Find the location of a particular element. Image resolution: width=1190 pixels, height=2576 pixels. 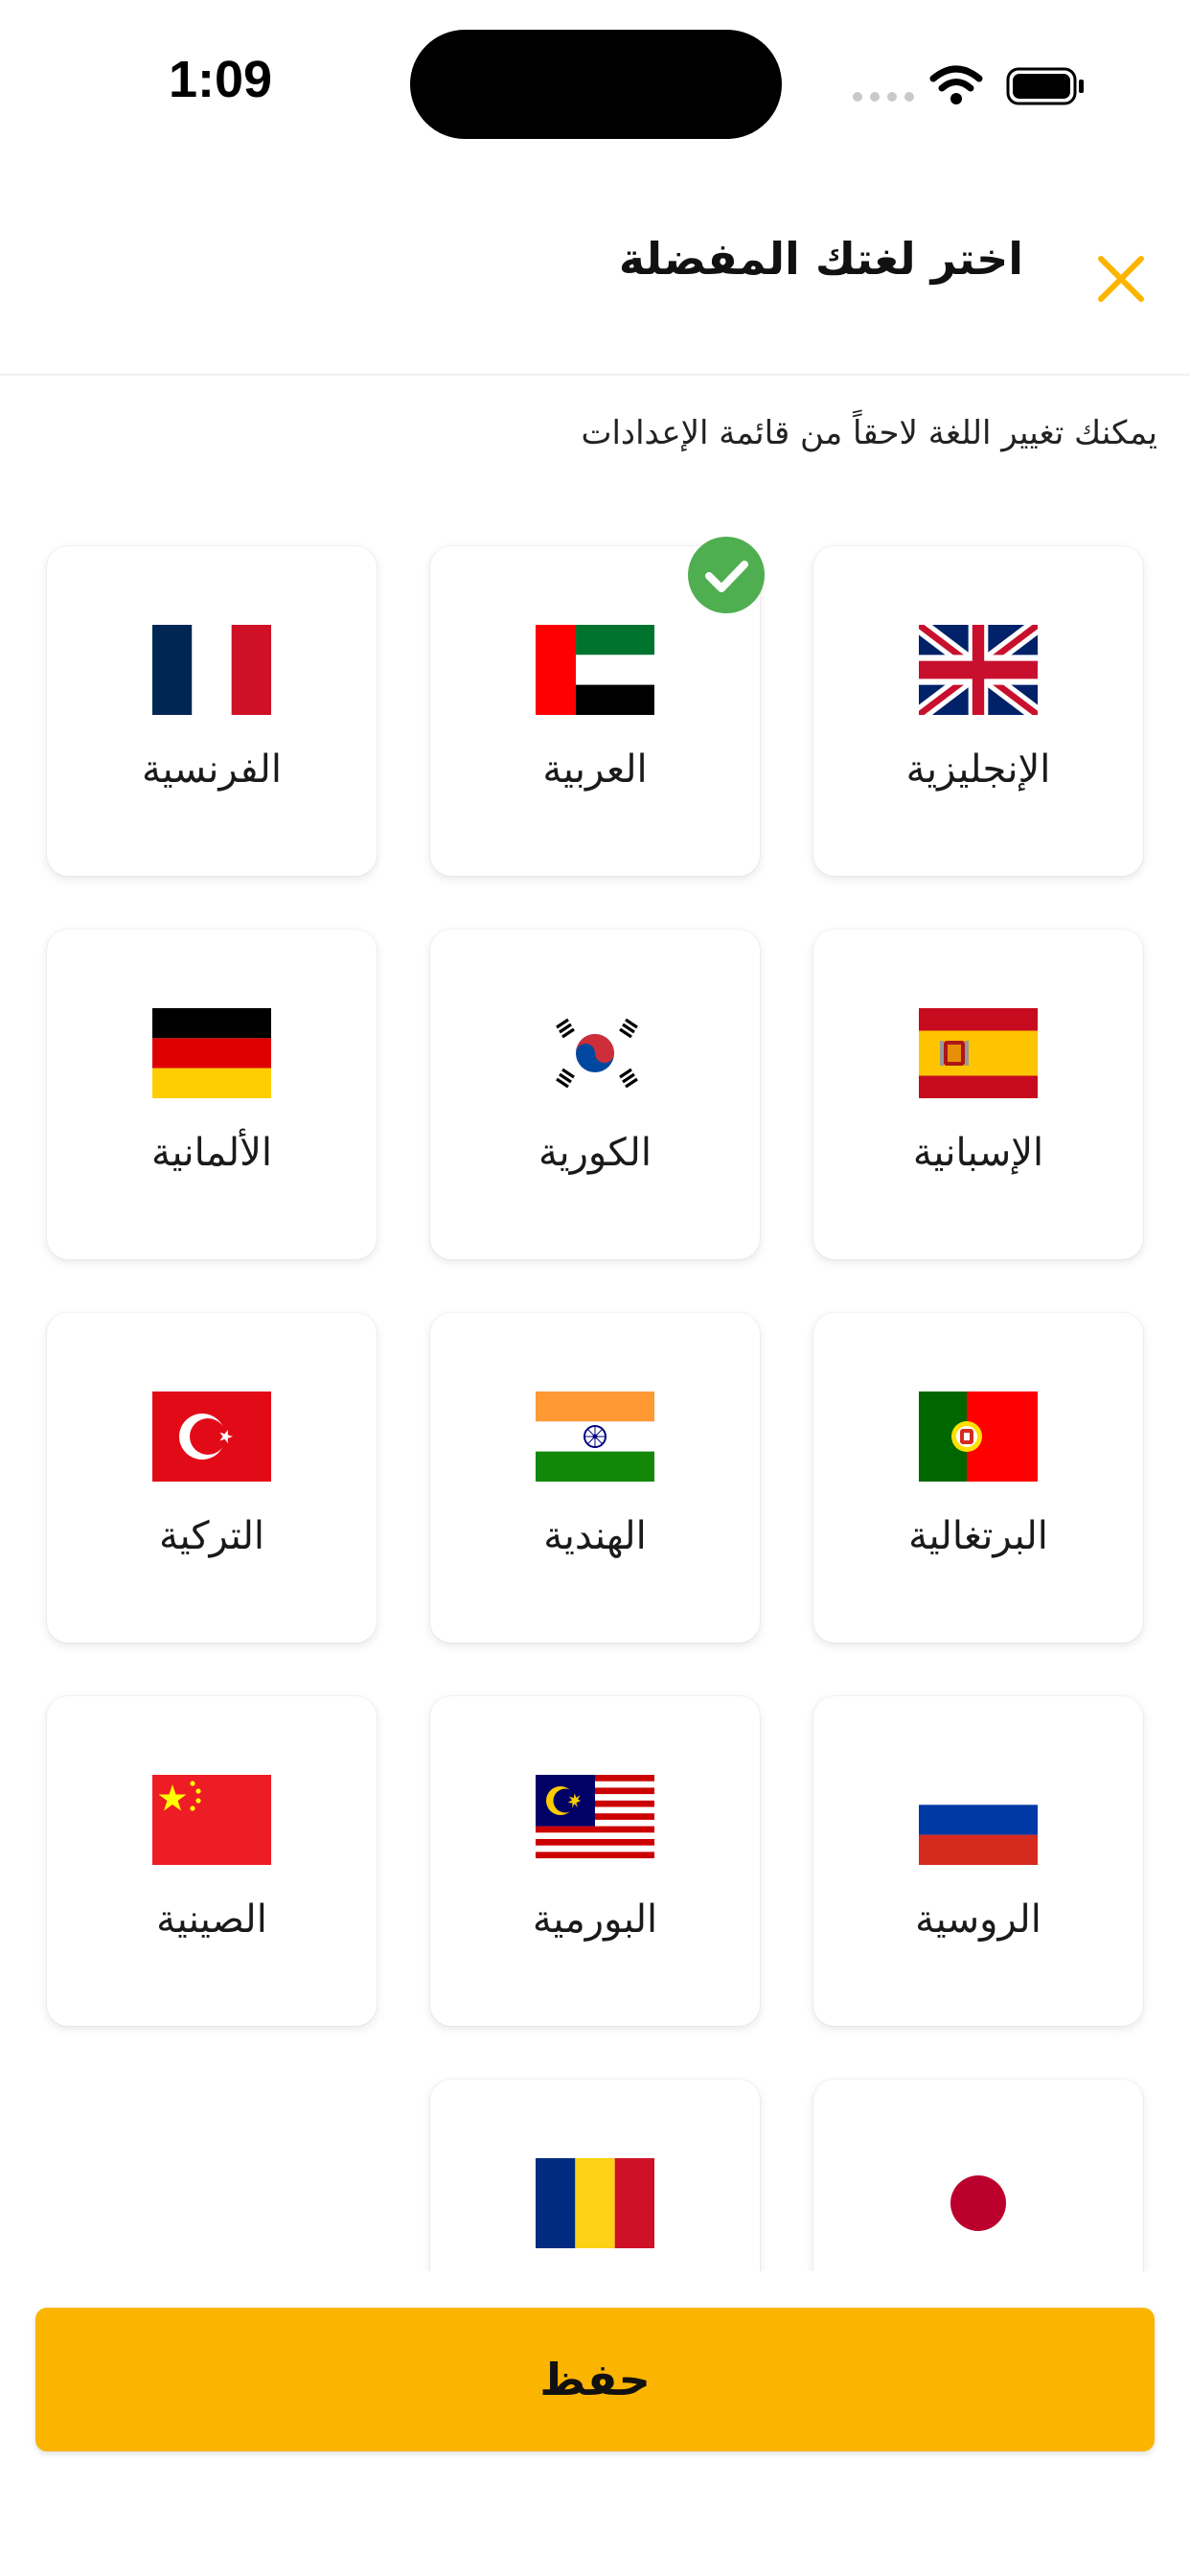

language-label: العربية is located at coordinates (595, 770).